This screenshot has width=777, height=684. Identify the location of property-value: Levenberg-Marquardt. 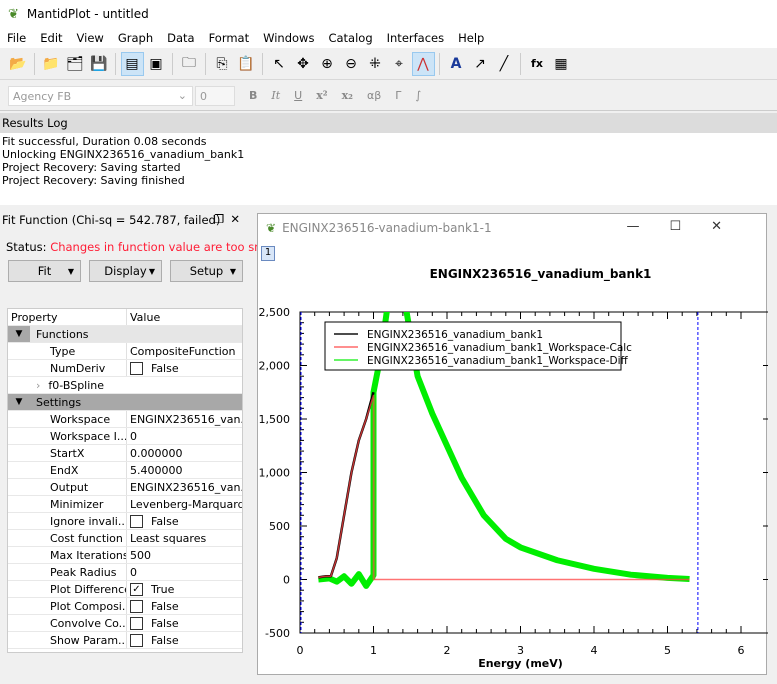
(184, 504).